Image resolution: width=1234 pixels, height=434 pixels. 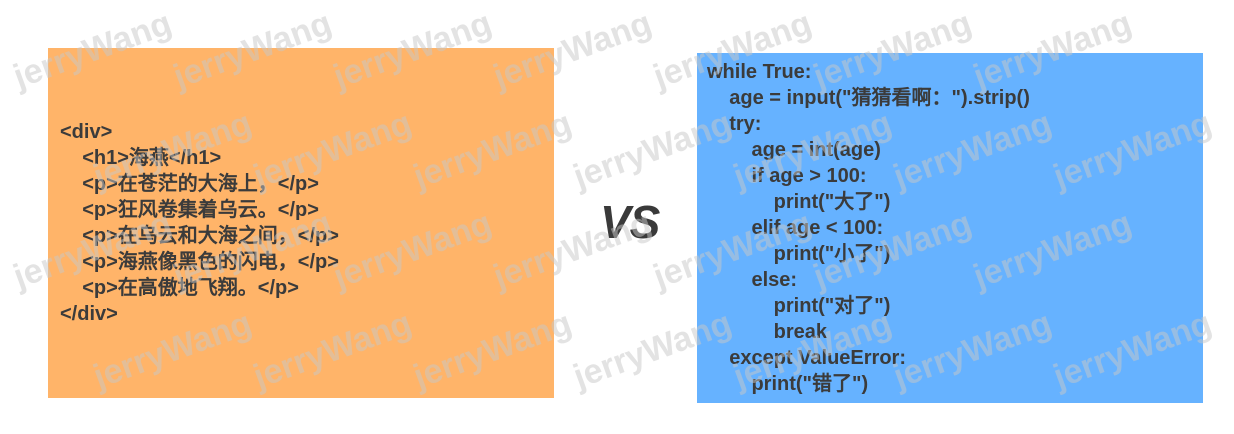 What do you see at coordinates (89, 314) in the screenshot?
I see `code-line: </div>` at bounding box center [89, 314].